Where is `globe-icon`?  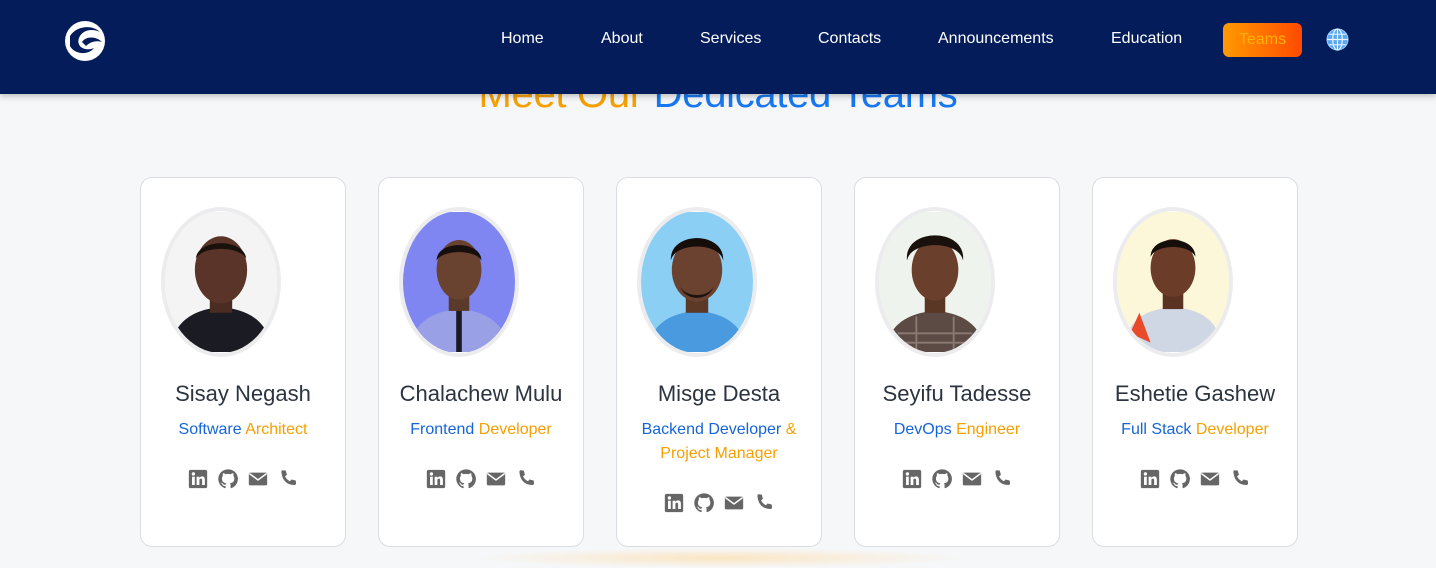
globe-icon is located at coordinates (1337, 39).